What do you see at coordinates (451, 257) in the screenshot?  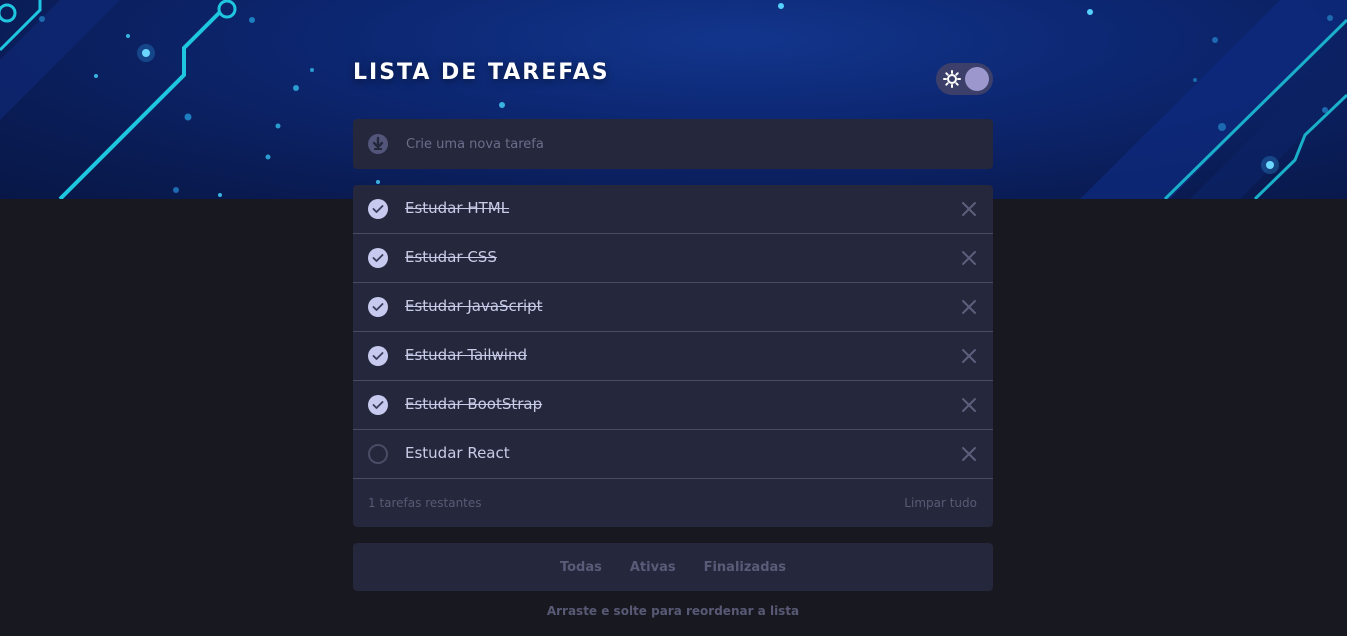 I see `task-label: Estudar CSS` at bounding box center [451, 257].